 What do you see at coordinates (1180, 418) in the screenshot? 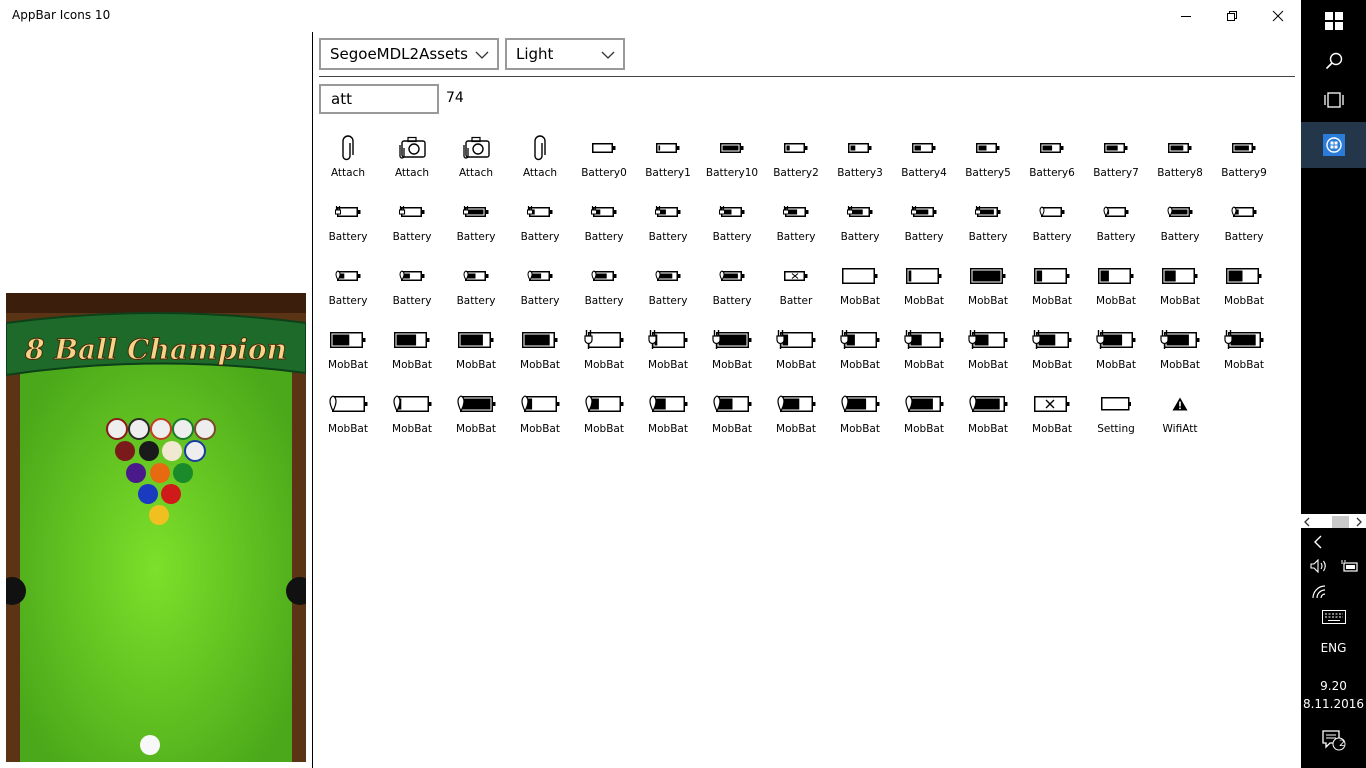
I see `icon-tile: WifiAtt` at bounding box center [1180, 418].